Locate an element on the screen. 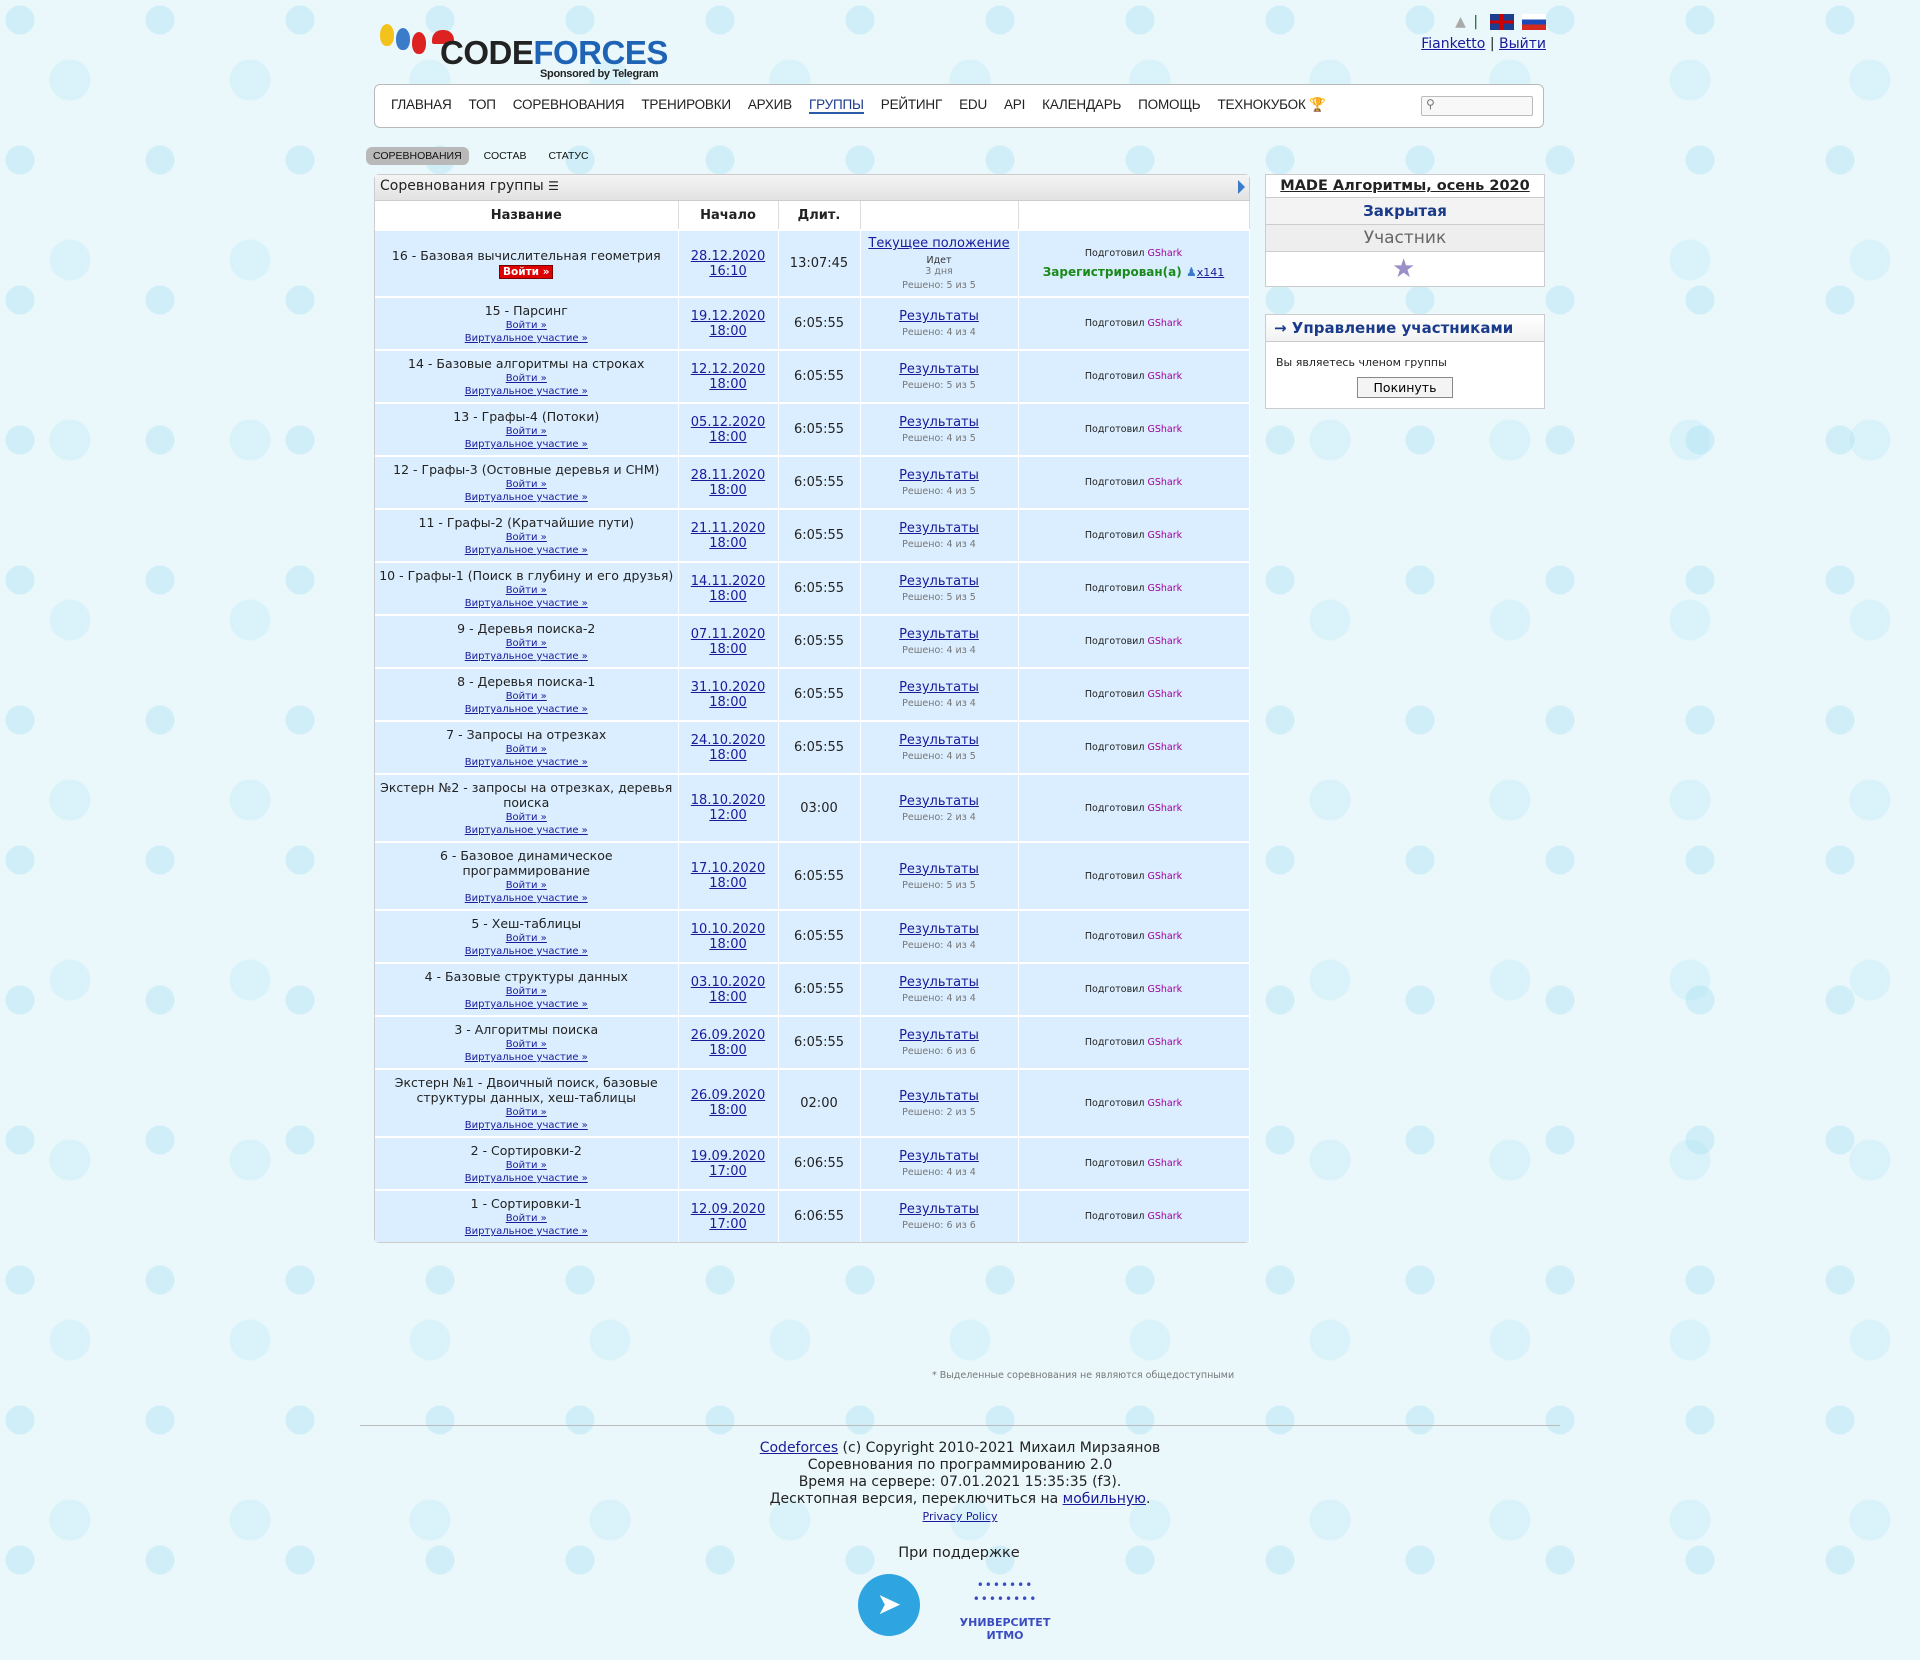 The width and height of the screenshot is (1920, 1660). logout-link: Выйти is located at coordinates (1522, 44).